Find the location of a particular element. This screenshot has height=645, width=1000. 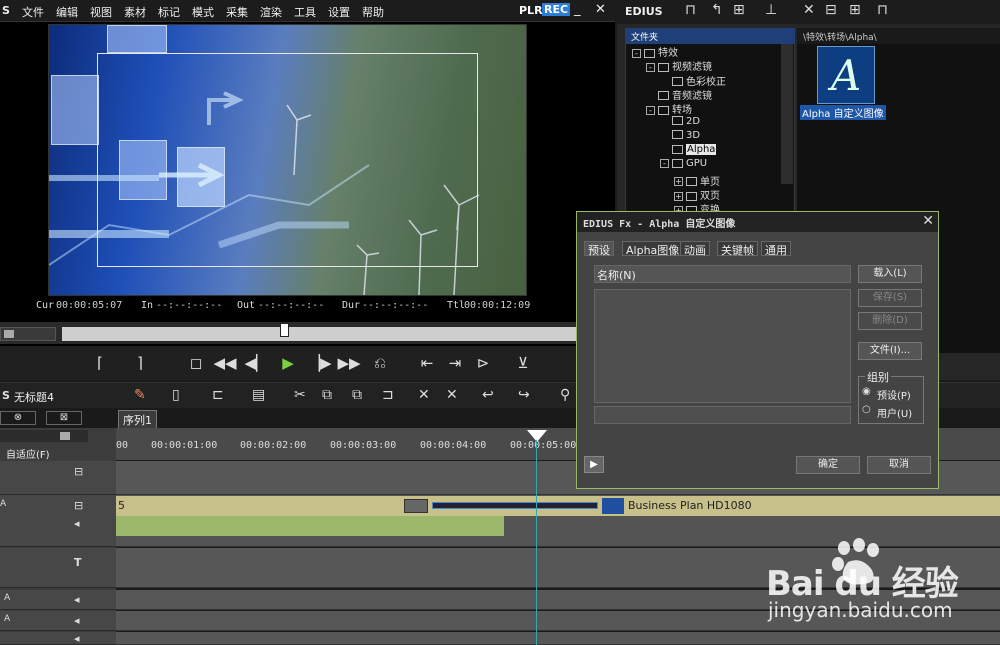

properties-icon: ⊟ is located at coordinates (831, 10).